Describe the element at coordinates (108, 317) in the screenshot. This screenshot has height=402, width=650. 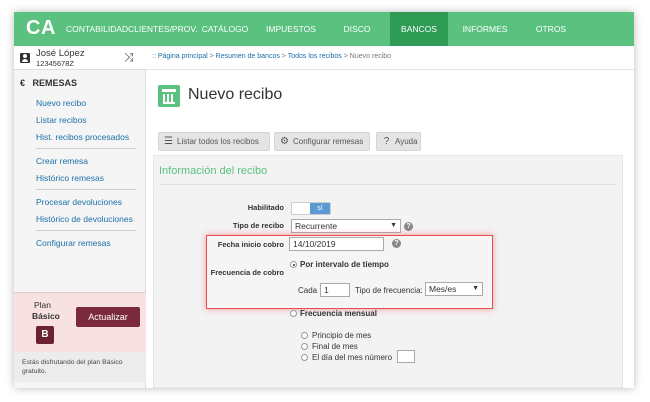
I see `upgrade-button: Actualizar` at that location.